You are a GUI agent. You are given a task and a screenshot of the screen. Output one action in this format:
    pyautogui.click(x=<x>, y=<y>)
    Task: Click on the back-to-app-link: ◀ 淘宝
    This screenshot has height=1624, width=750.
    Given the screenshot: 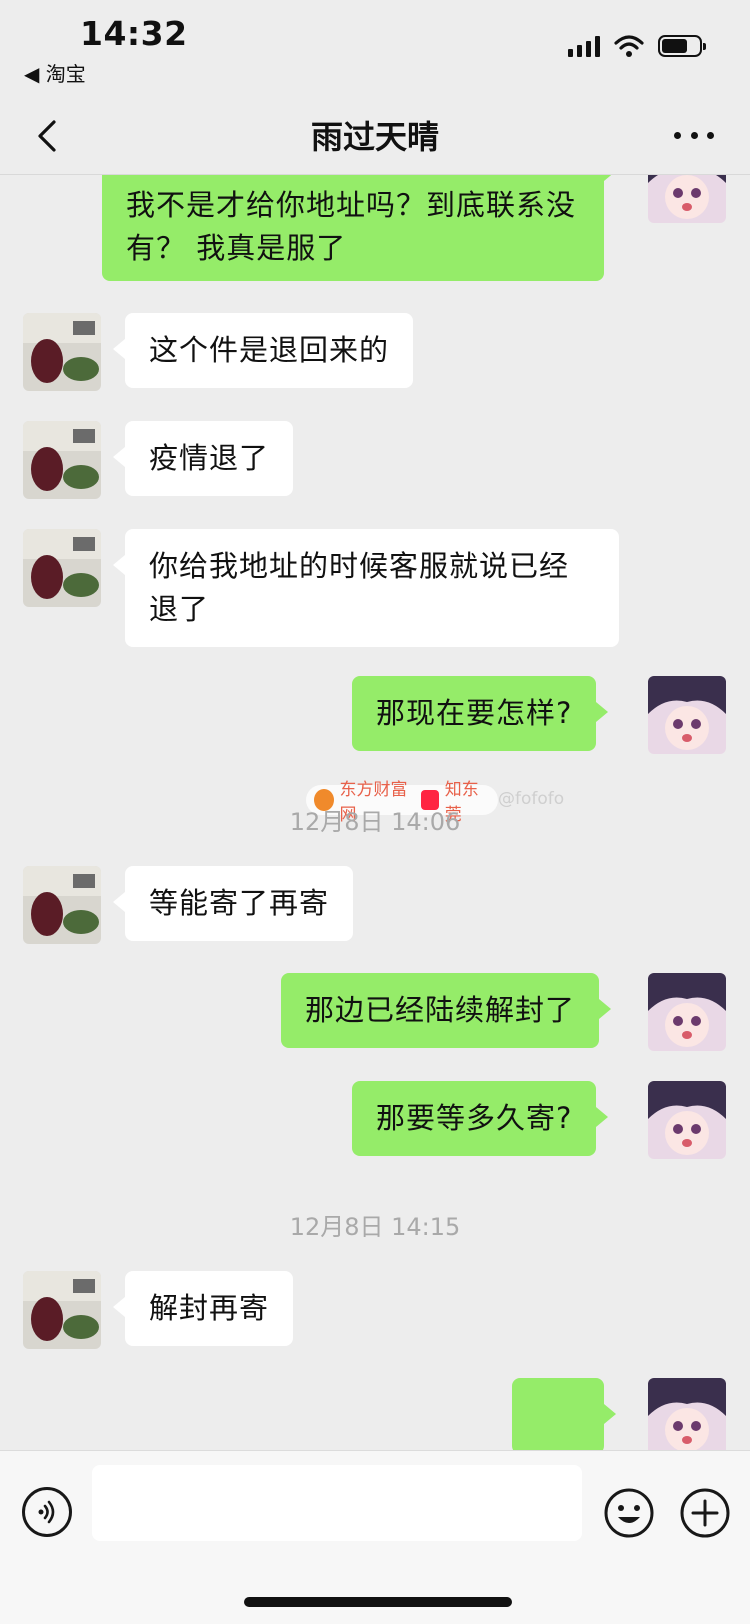 What is the action you would take?
    pyautogui.click(x=55, y=72)
    